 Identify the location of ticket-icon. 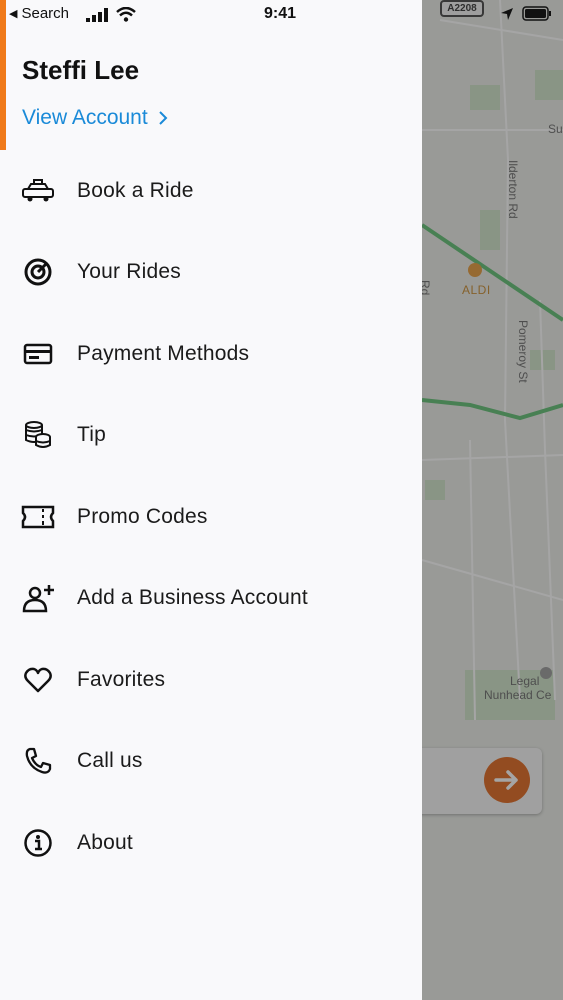
(38, 517).